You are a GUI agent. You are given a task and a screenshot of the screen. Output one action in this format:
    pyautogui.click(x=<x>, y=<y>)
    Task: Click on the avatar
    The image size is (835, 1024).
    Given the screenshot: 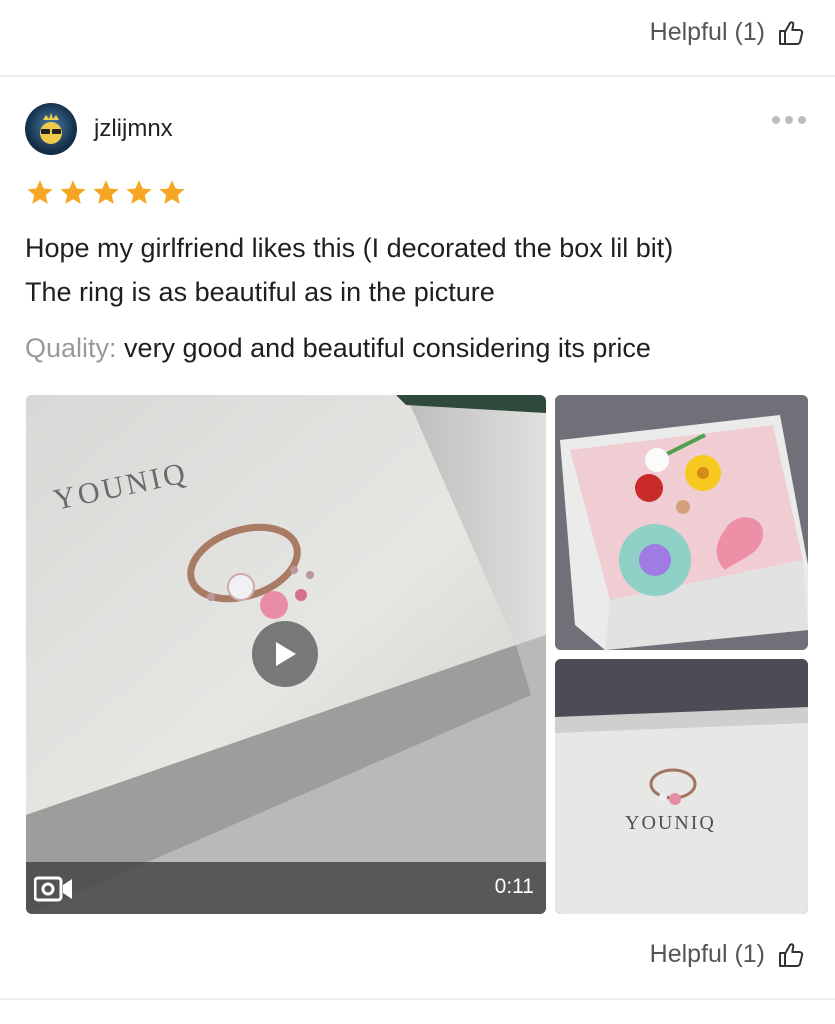 What is the action you would take?
    pyautogui.click(x=51, y=129)
    